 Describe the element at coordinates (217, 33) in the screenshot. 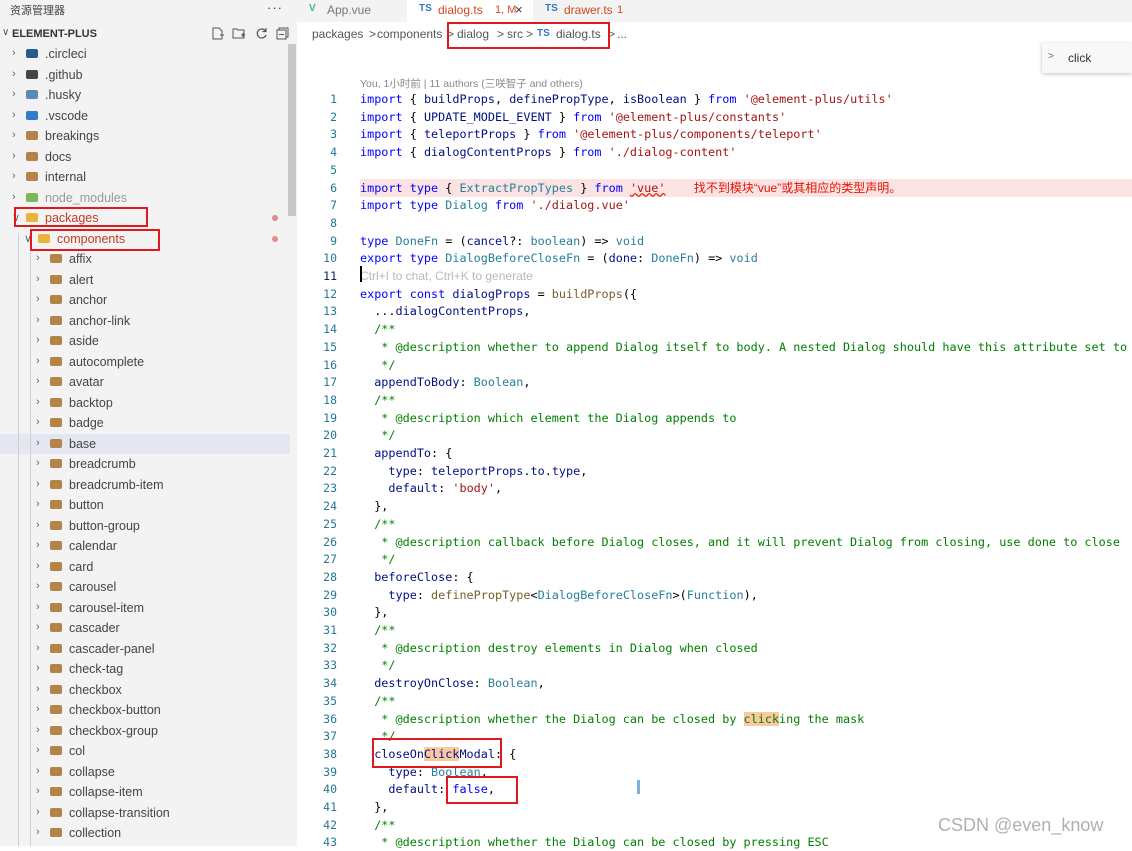

I see `new-file-icon` at that location.